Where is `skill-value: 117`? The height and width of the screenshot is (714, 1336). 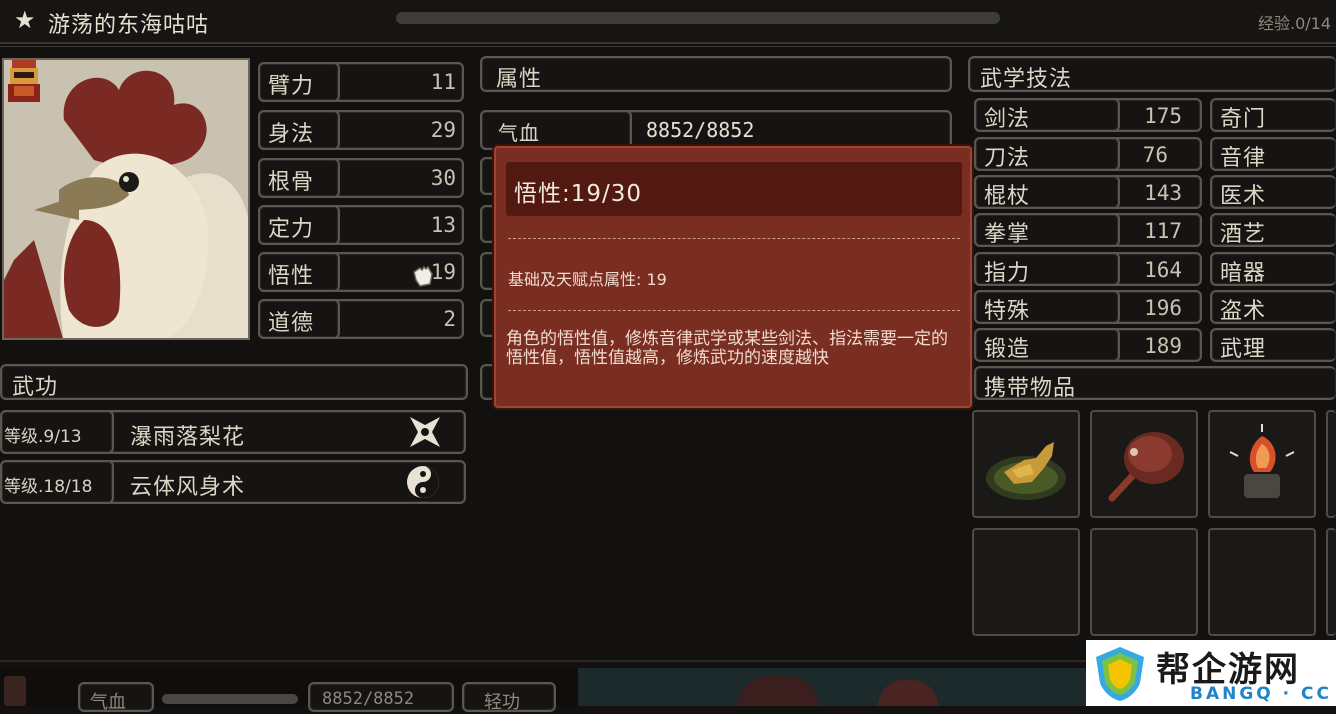 skill-value: 117 is located at coordinates (1163, 231).